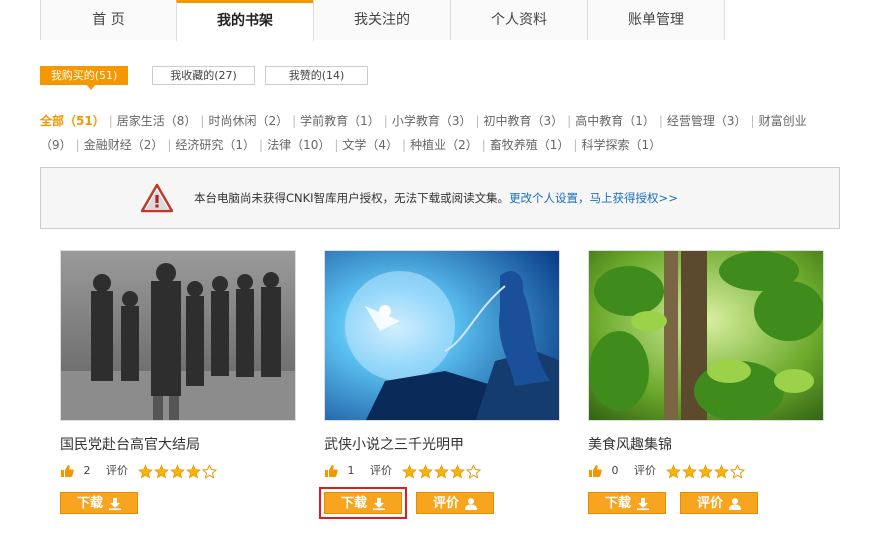 The image size is (871, 538). I want to click on like-count: 2, so click(87, 470).